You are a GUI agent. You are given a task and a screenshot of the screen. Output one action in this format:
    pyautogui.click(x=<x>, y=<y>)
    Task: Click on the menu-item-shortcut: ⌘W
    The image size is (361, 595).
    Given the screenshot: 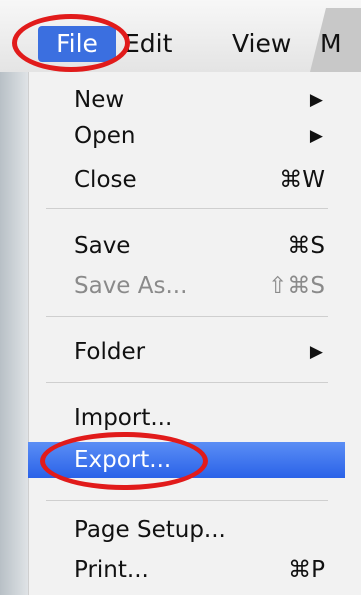 What is the action you would take?
    pyautogui.click(x=302, y=180)
    